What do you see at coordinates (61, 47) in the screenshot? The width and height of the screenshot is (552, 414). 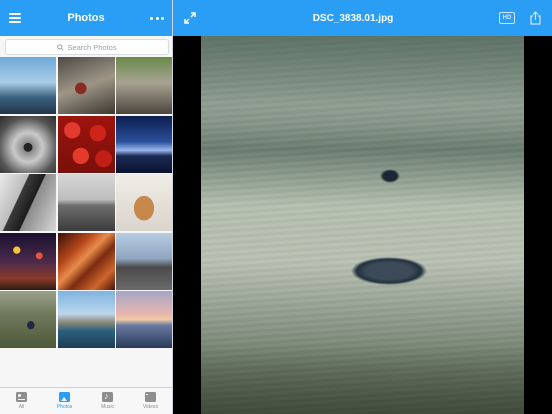 I see `search-icon` at bounding box center [61, 47].